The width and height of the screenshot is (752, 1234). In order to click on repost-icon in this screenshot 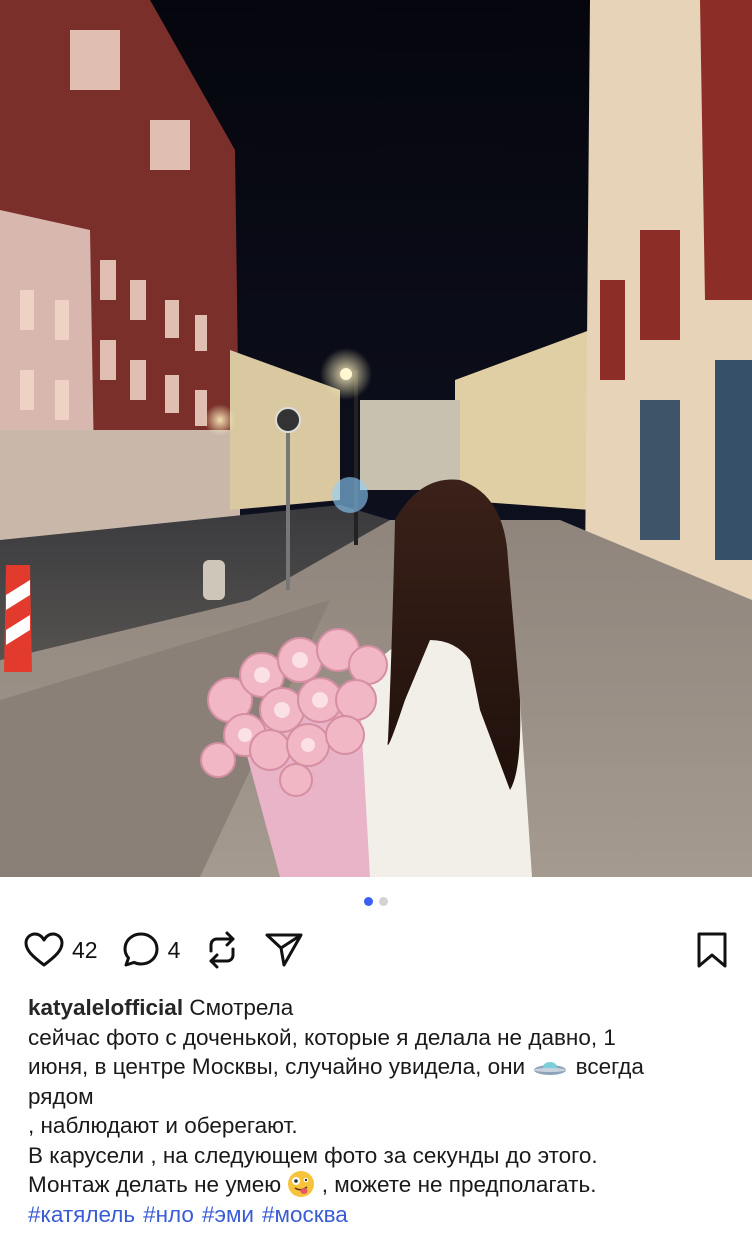, I will do `click(222, 950)`.